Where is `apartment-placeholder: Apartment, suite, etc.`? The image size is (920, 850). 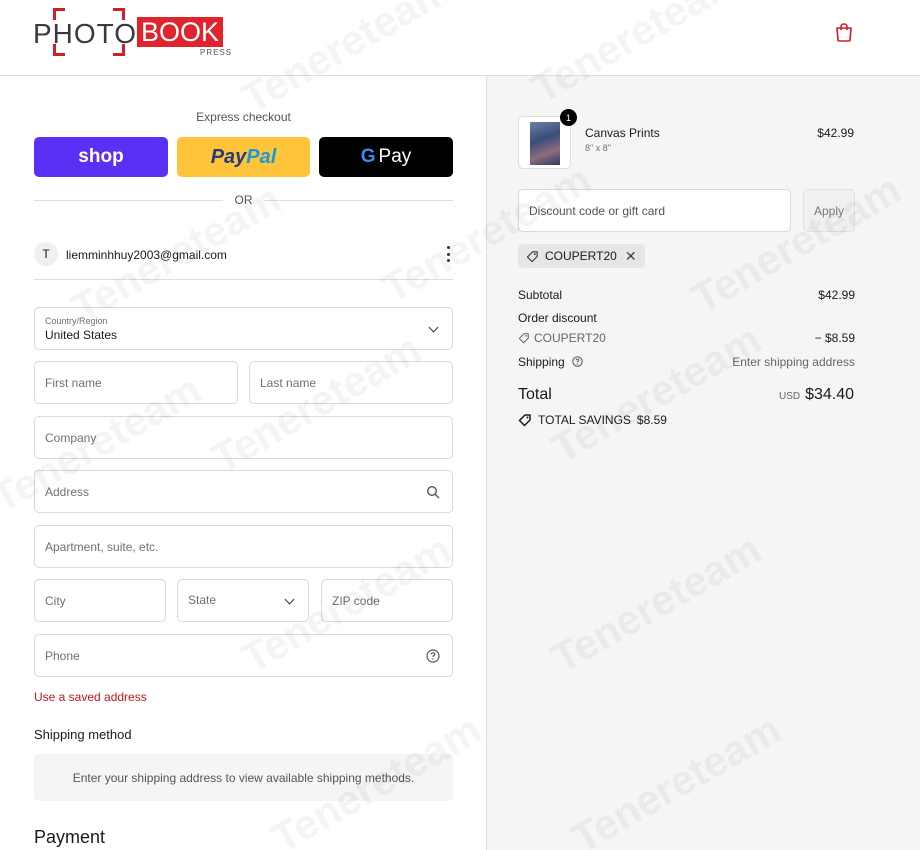 apartment-placeholder: Apartment, suite, etc. is located at coordinates (102, 547).